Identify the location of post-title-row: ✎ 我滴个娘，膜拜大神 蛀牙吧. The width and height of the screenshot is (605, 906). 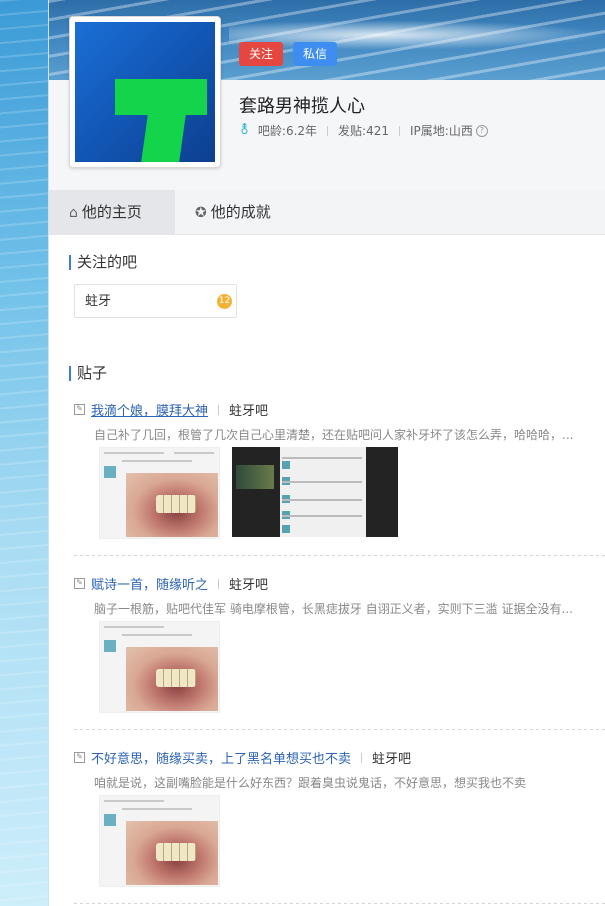
(171, 409).